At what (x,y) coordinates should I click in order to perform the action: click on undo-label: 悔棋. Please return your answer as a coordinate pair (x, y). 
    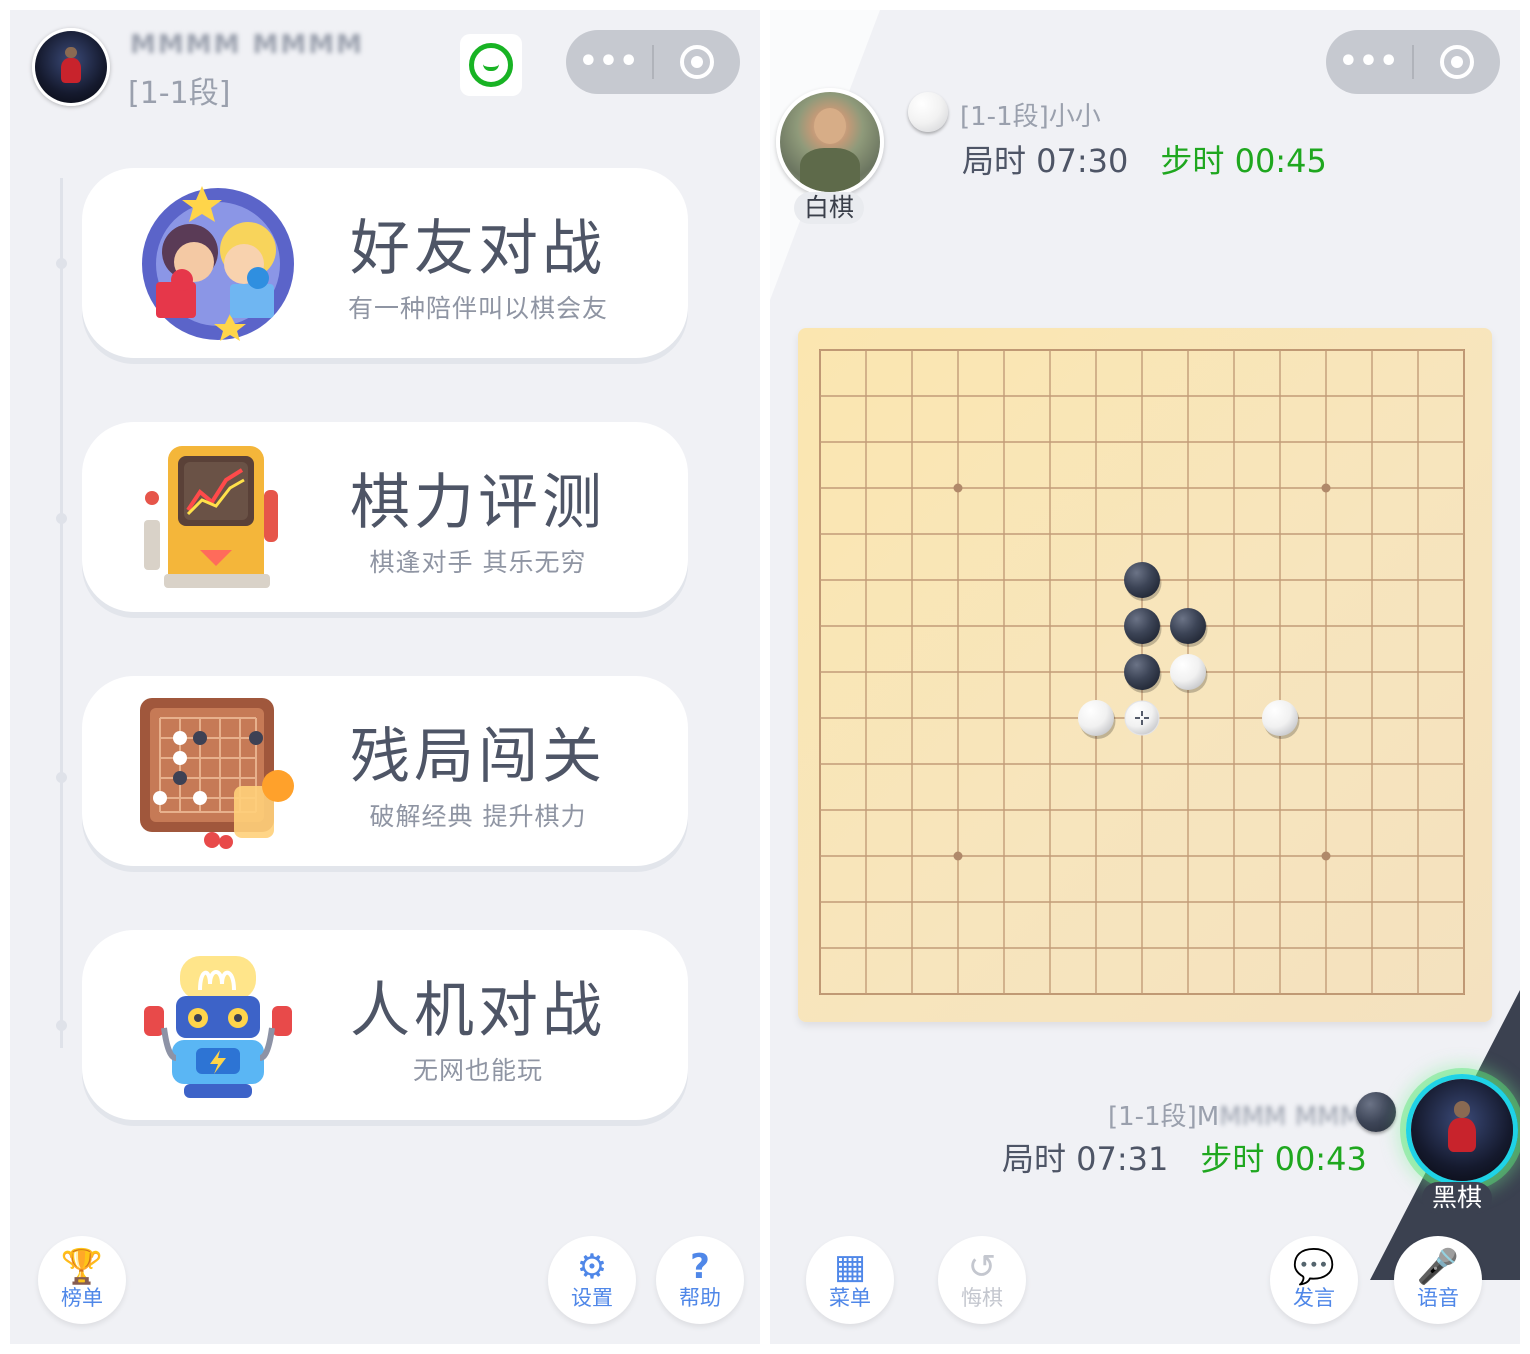
    Looking at the image, I should click on (982, 1298).